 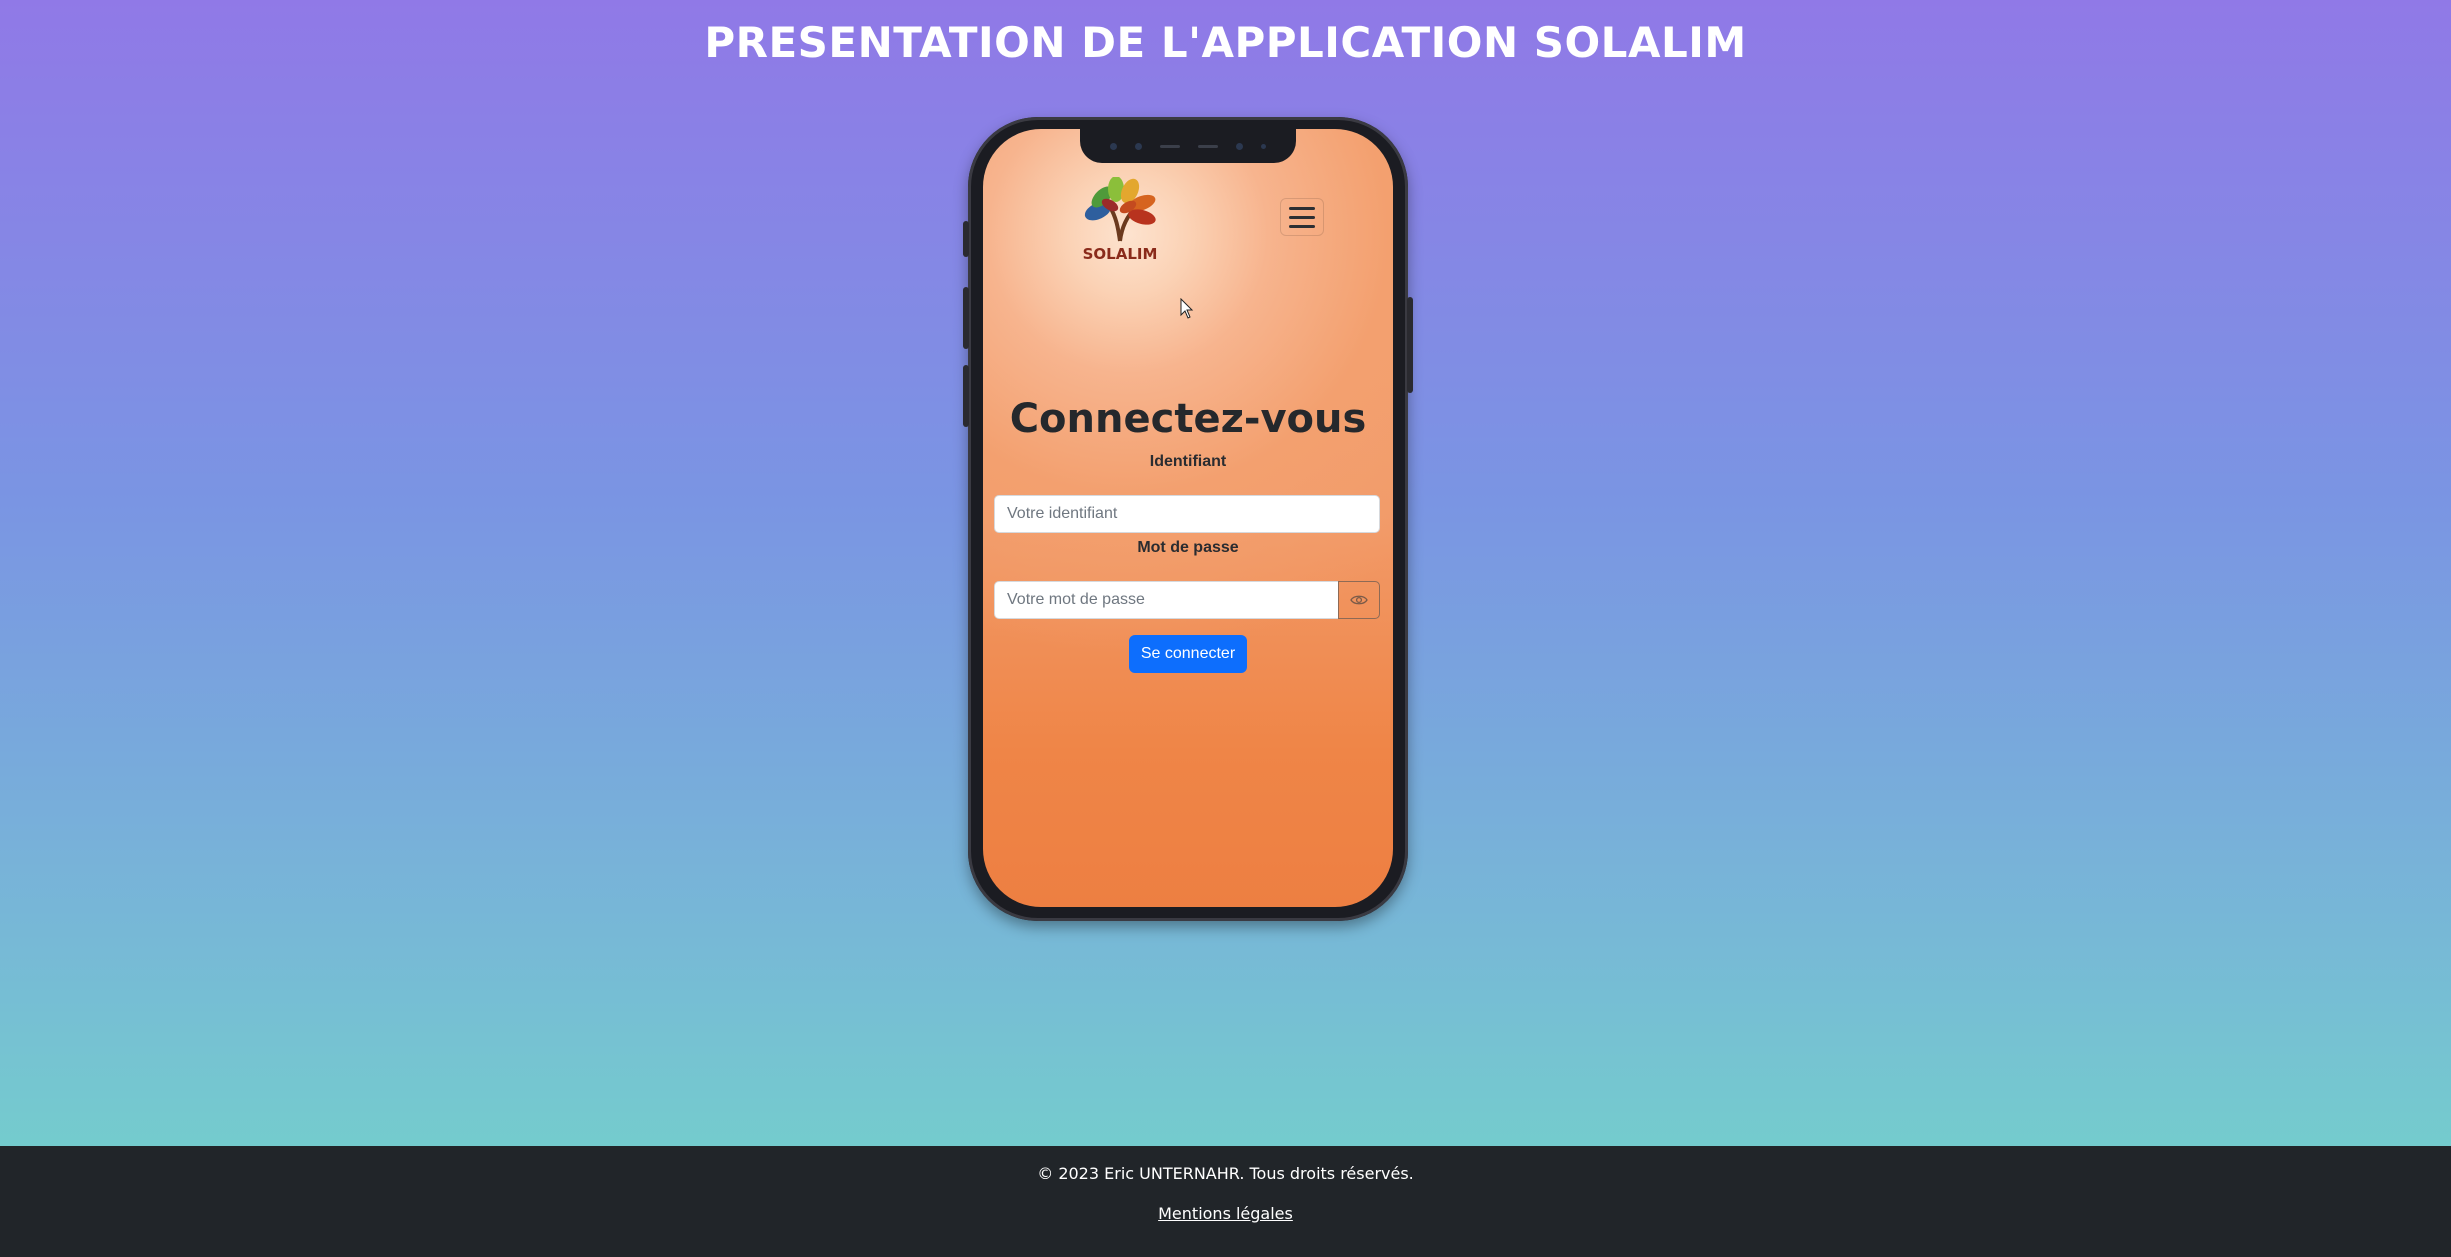 I want to click on username-input, so click(x=1187, y=514).